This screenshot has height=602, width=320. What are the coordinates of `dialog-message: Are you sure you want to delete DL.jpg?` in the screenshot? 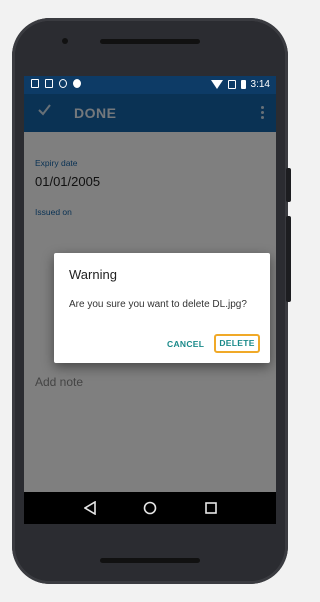 It's located at (158, 304).